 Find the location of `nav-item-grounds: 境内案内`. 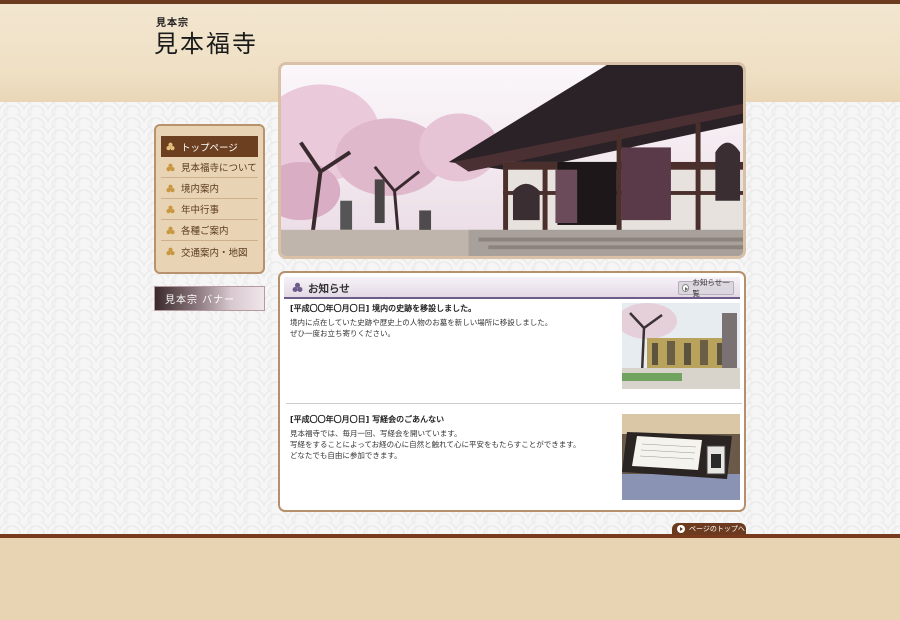

nav-item-grounds: 境内案内 is located at coordinates (209, 188).